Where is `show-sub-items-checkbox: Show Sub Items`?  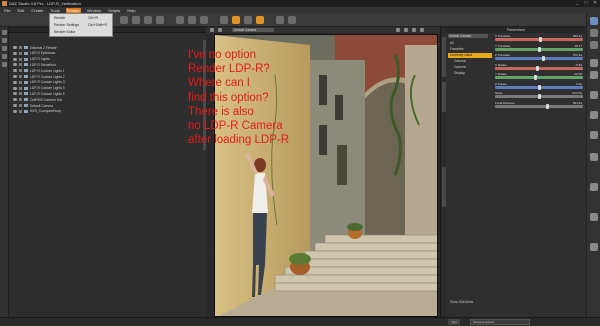 show-sub-items-checkbox: Show Sub Items is located at coordinates (461, 302).